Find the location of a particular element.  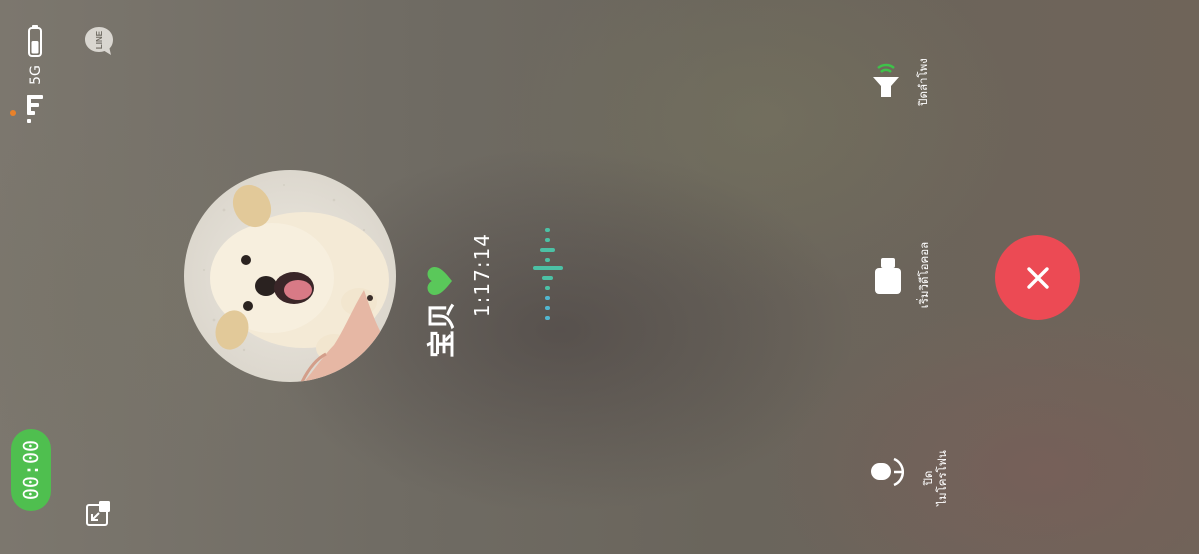

svg-text: LINE is located at coordinates (99, 39).